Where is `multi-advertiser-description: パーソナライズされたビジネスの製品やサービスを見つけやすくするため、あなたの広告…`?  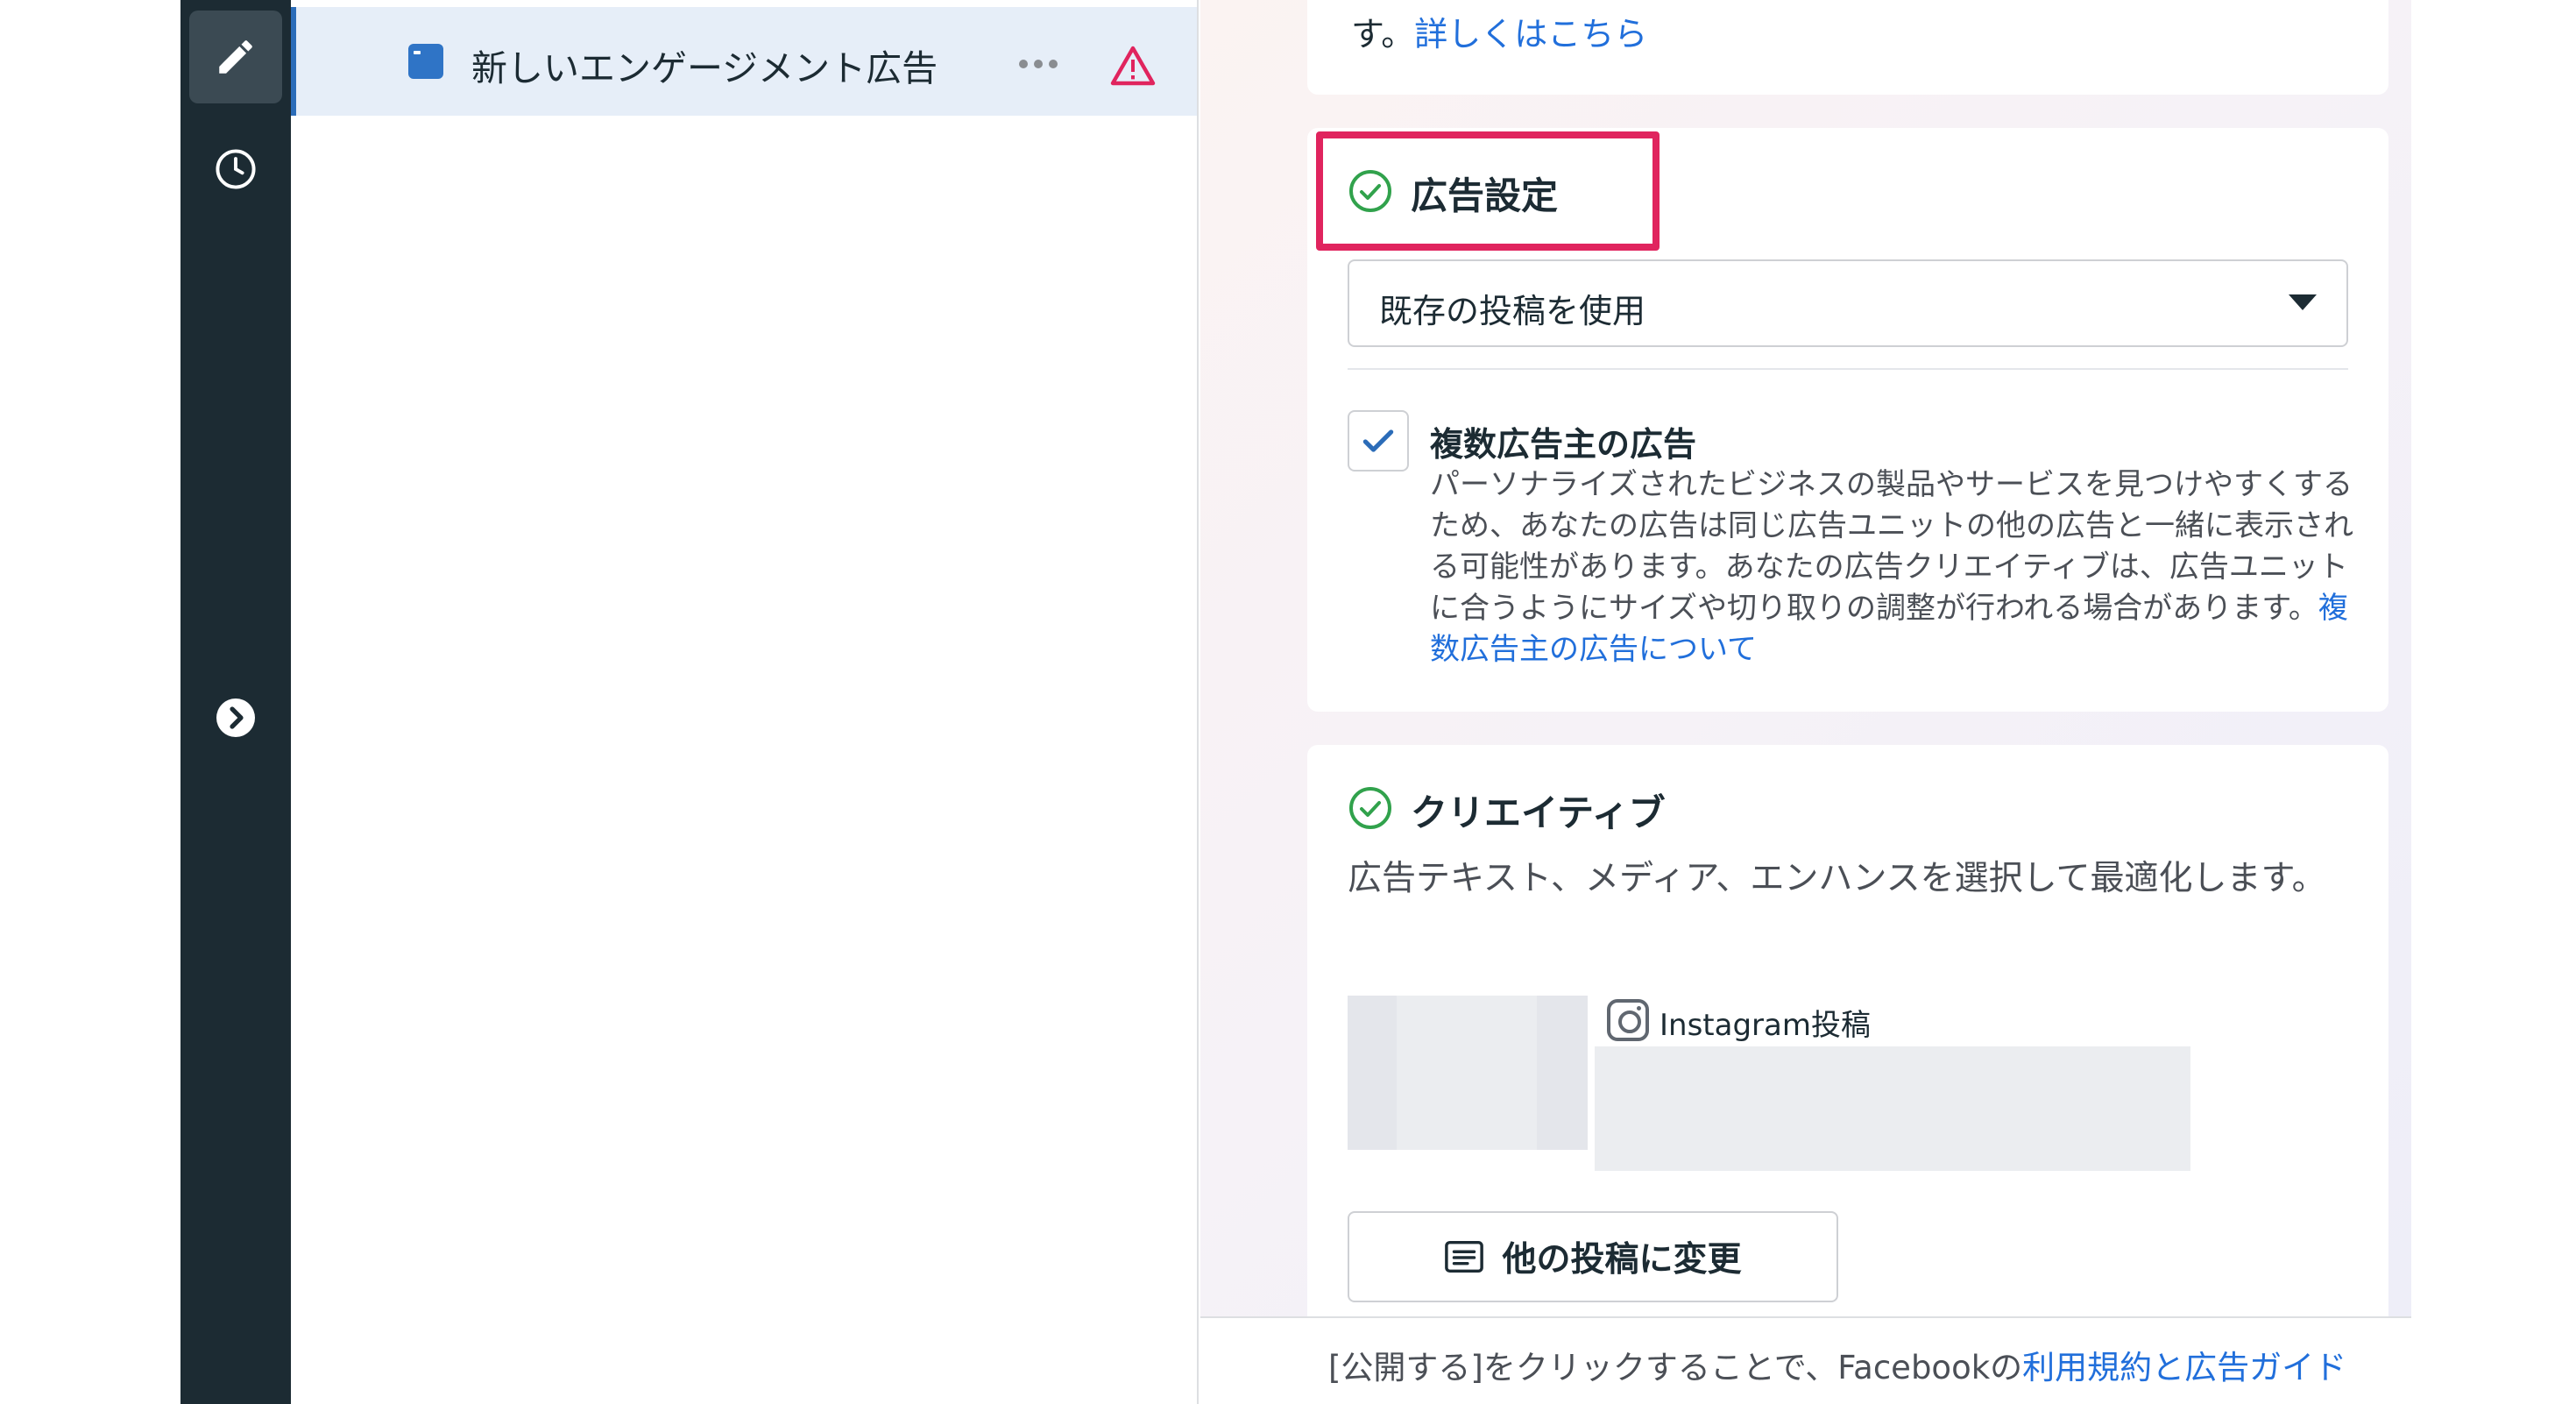
multi-advertiser-description: パーソナライズされたビジネスの製品やサービスを見つけやすくするため、あなたの広告… is located at coordinates (1891, 567).